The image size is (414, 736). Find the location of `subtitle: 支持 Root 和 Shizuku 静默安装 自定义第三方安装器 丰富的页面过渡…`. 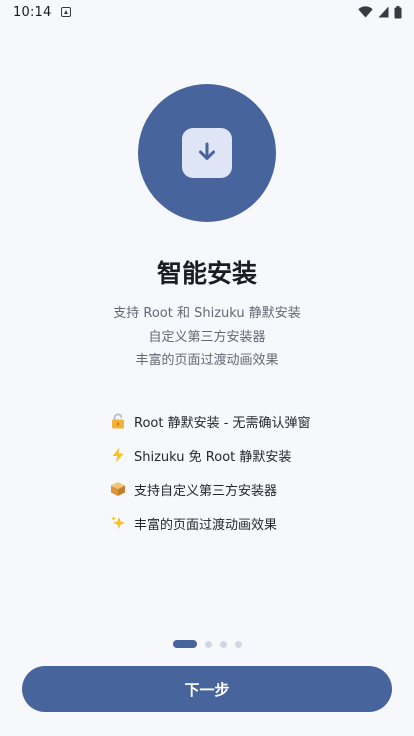

subtitle: 支持 Root 和 Shizuku 静默安装 自定义第三方安装器 丰富的页面过渡… is located at coordinates (207, 337).